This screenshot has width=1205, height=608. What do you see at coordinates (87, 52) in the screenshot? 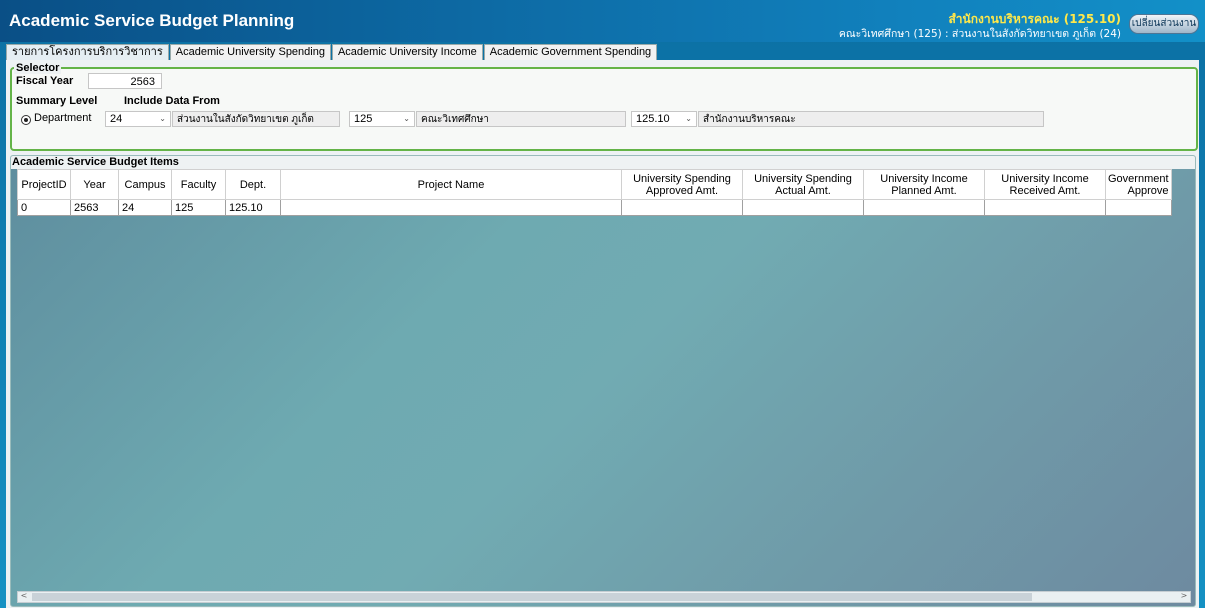
I see `tab-project-list: รายการโครงการบริการวิชาการ` at bounding box center [87, 52].